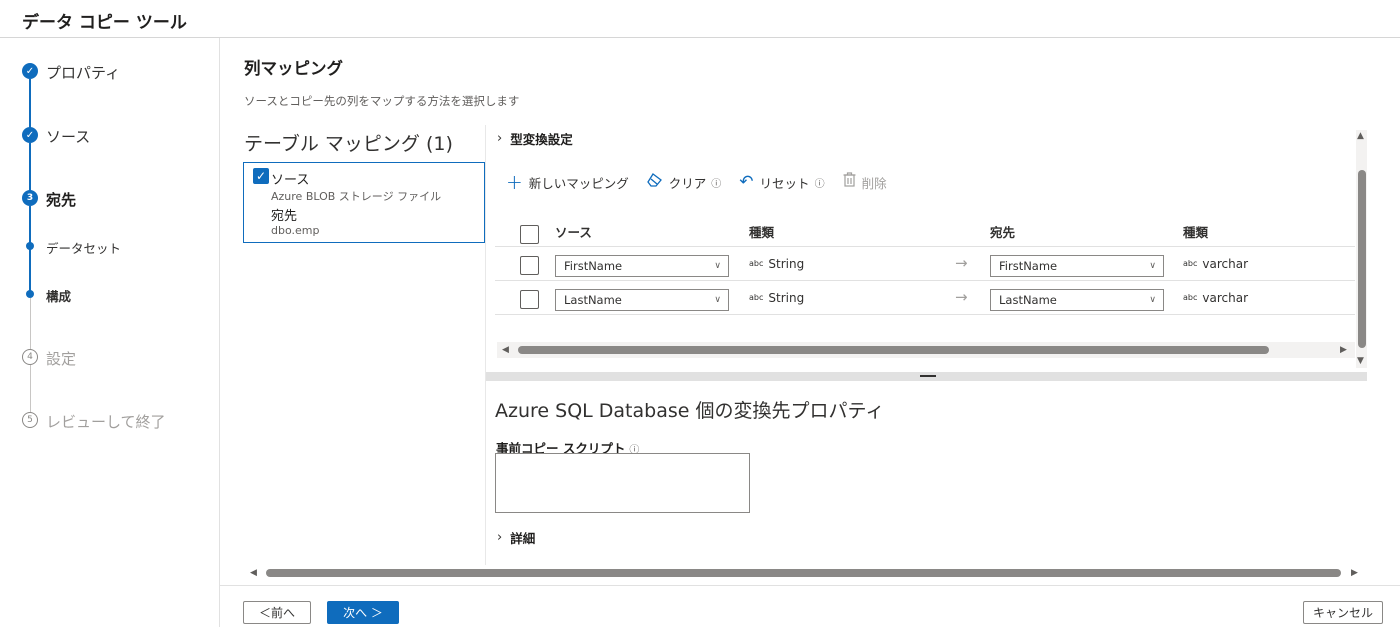 This screenshot has width=1400, height=627. Describe the element at coordinates (83, 247) in the screenshot. I see `substep-dataset: データセット` at that location.